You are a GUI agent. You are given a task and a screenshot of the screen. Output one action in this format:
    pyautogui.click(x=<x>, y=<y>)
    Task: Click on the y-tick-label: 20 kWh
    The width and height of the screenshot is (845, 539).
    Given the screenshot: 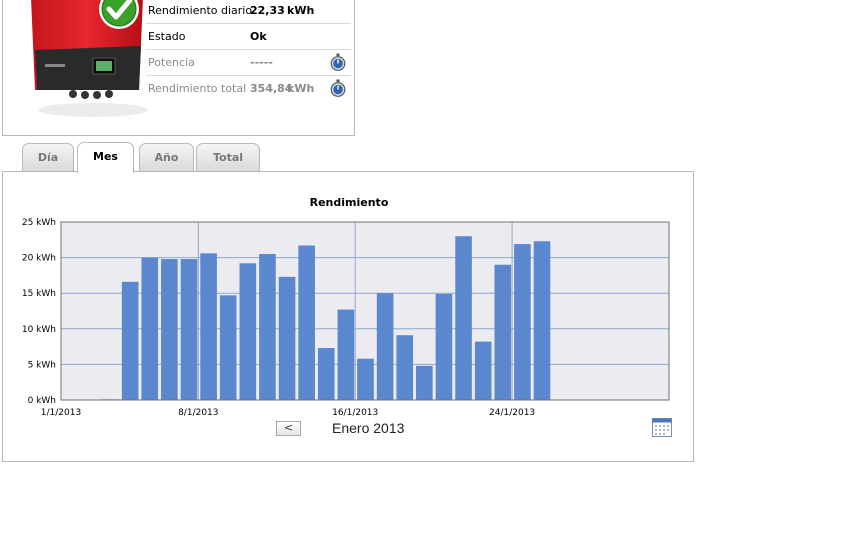 What is the action you would take?
    pyautogui.click(x=39, y=259)
    